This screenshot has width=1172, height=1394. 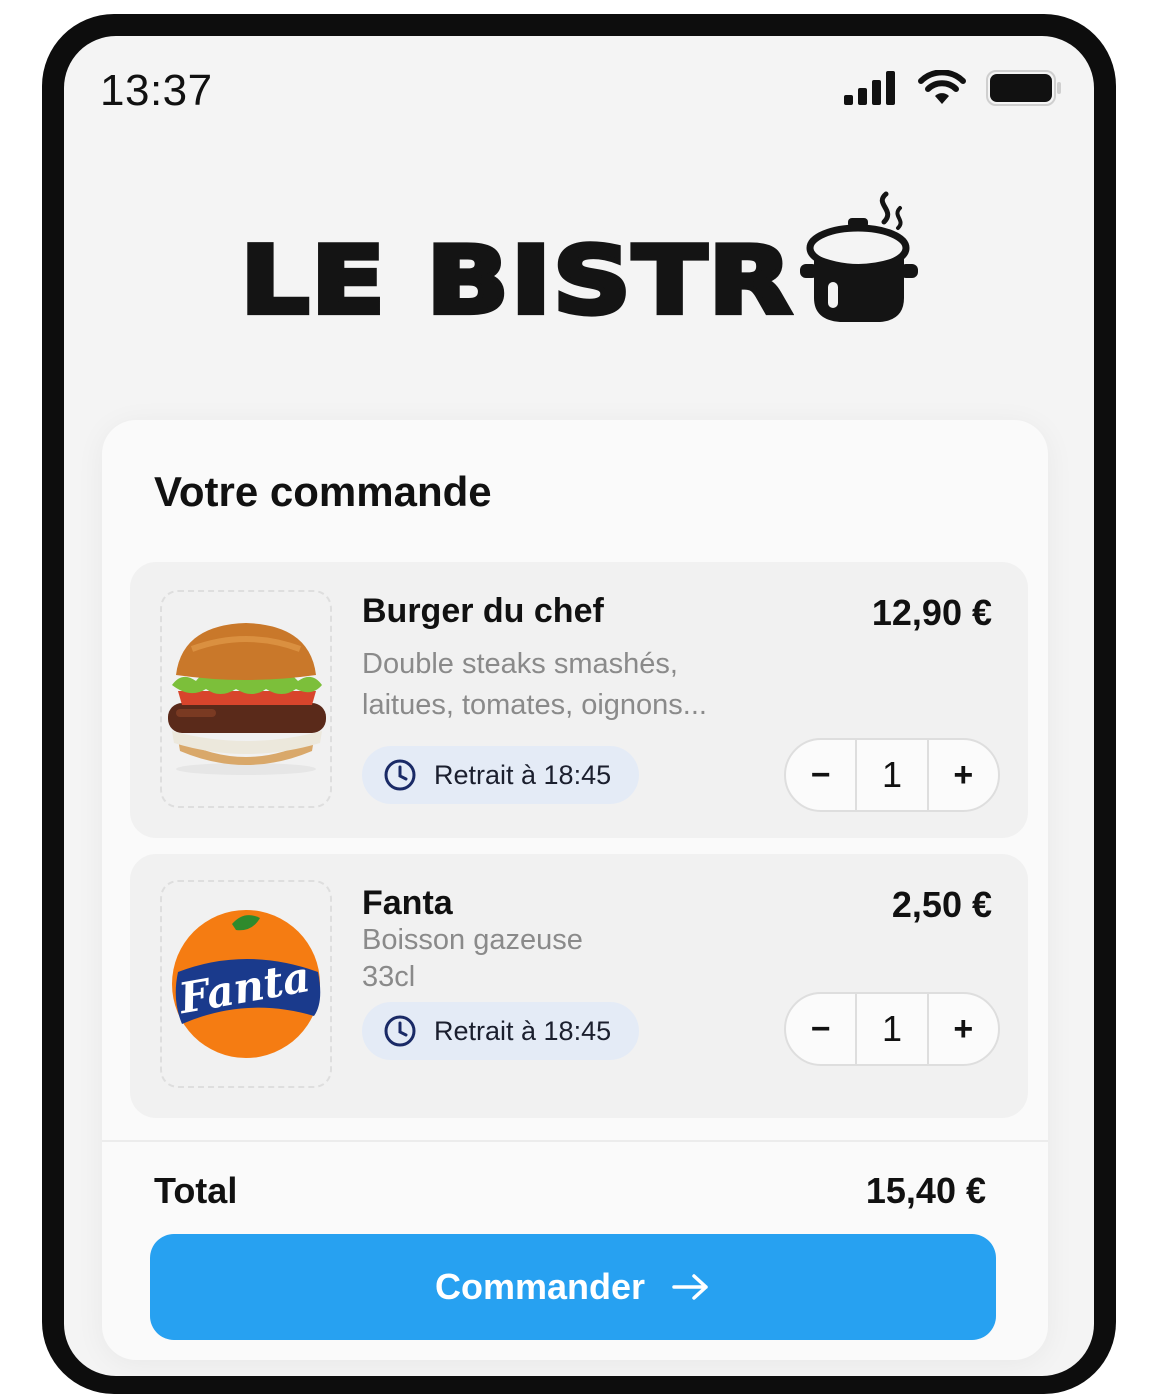 What do you see at coordinates (407, 903) in the screenshot?
I see `item-name: Fanta` at bounding box center [407, 903].